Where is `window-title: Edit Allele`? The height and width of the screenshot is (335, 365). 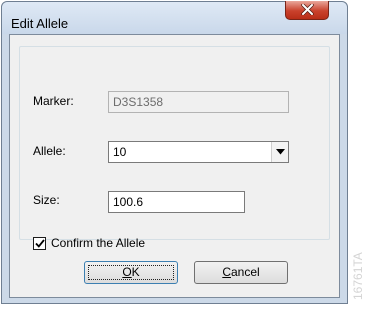
window-title: Edit Allele is located at coordinates (40, 23).